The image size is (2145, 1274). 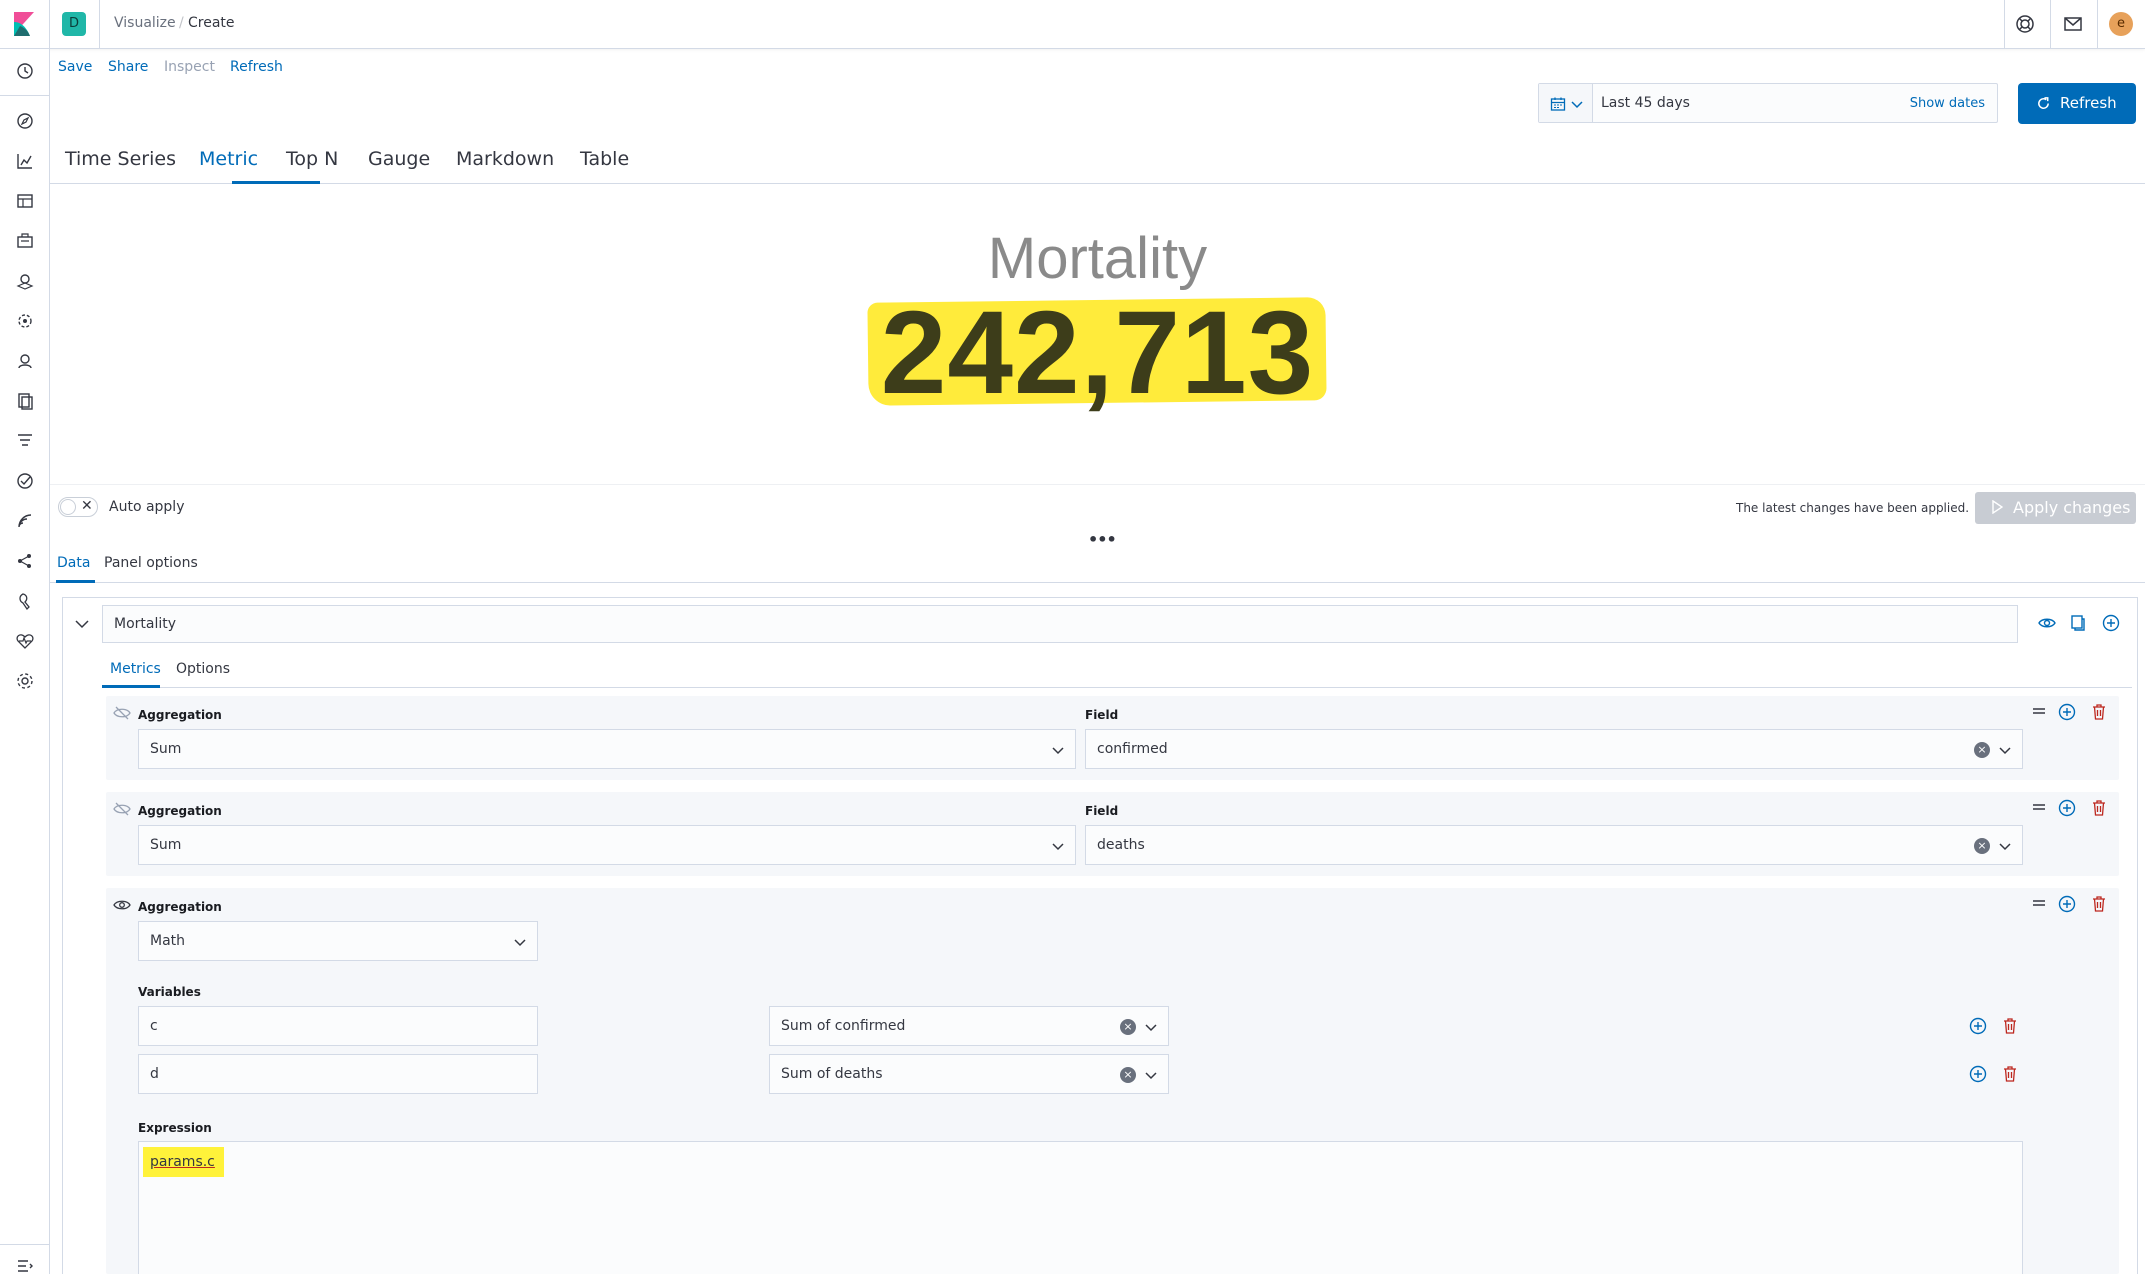 What do you see at coordinates (2072, 507) in the screenshot?
I see `apply-changes-label: Apply changes` at bounding box center [2072, 507].